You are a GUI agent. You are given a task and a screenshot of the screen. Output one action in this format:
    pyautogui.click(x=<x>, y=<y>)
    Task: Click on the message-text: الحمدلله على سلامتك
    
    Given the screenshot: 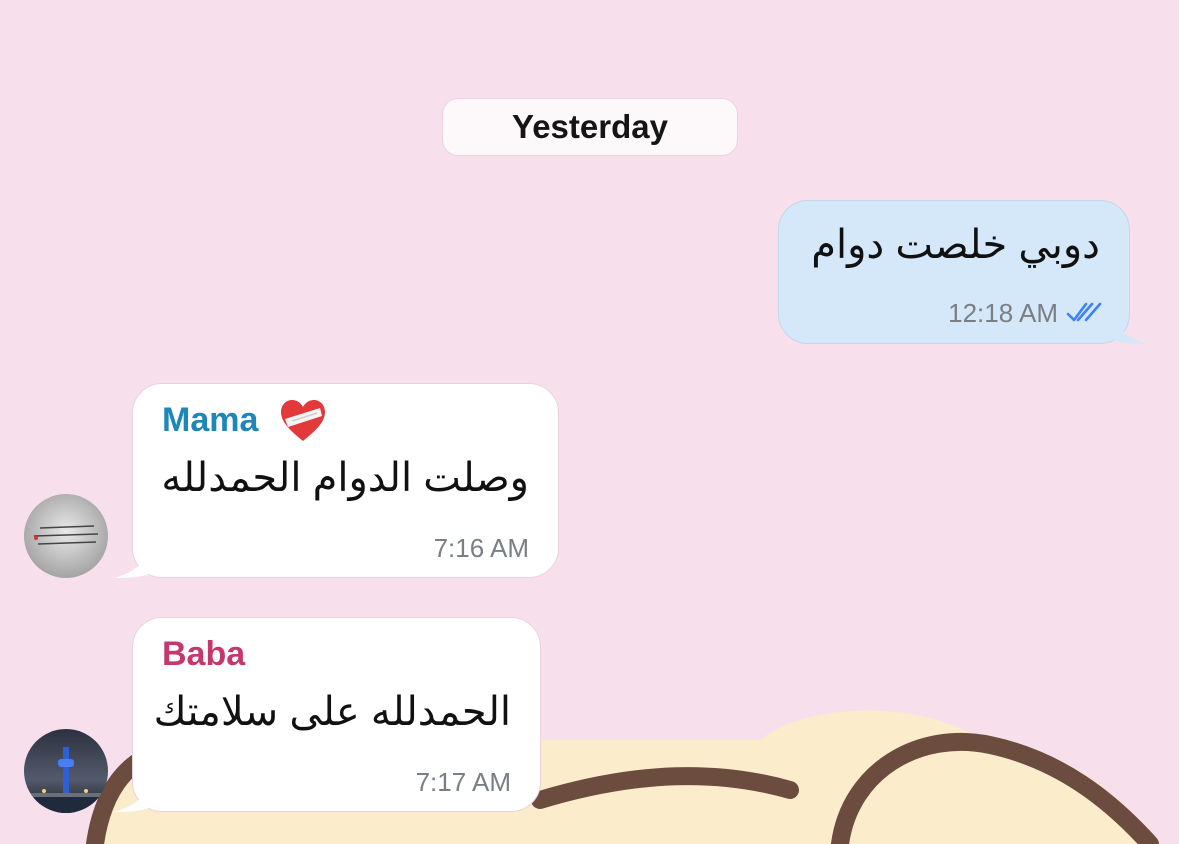 What is the action you would take?
    pyautogui.click(x=332, y=712)
    